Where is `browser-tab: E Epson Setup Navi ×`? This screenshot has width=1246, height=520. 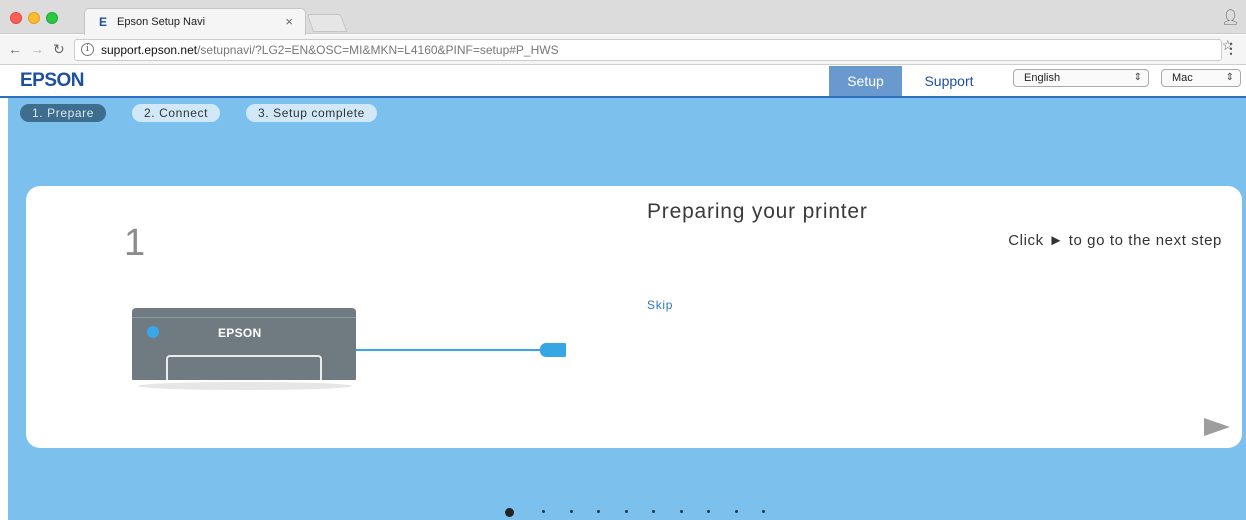
browser-tab: E Epson Setup Navi × is located at coordinates (195, 21).